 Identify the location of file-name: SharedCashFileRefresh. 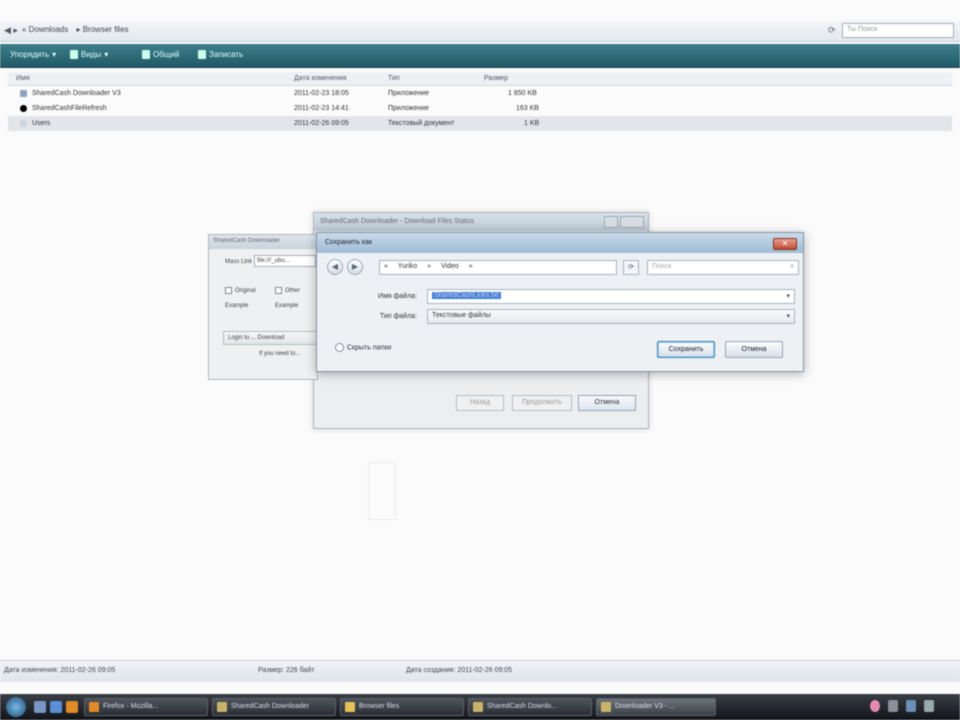
(69, 108).